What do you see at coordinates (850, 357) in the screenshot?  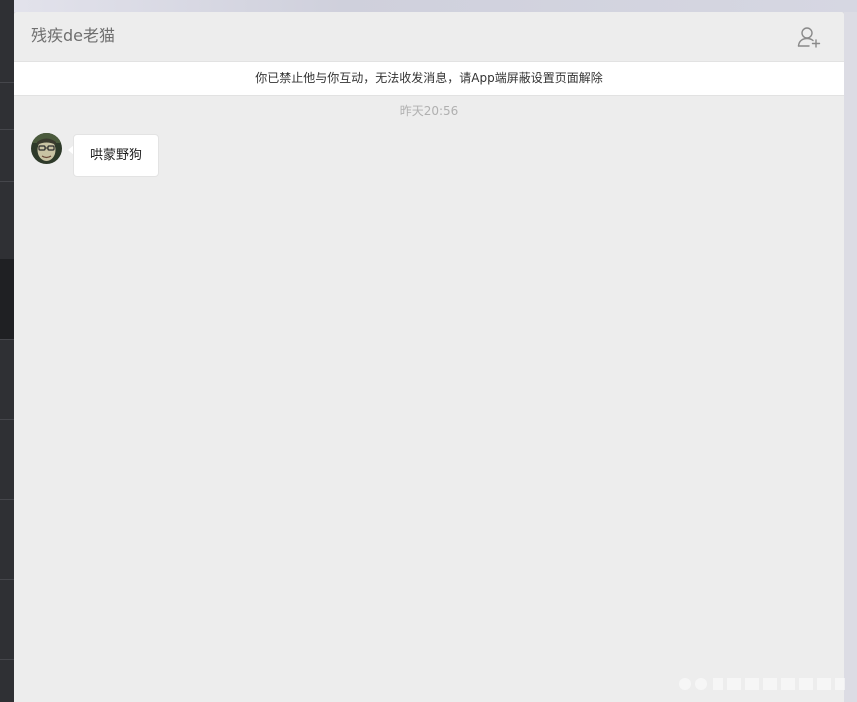 I see `background-right-strip` at bounding box center [850, 357].